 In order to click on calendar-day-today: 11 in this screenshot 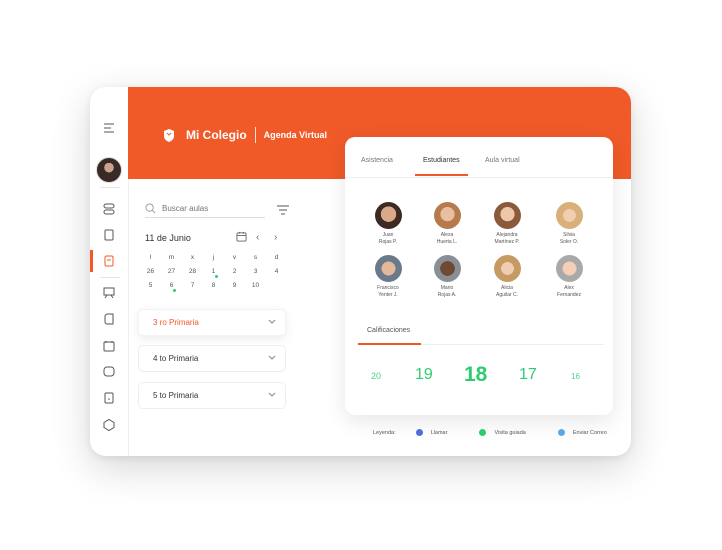, I will do `click(276, 286)`.